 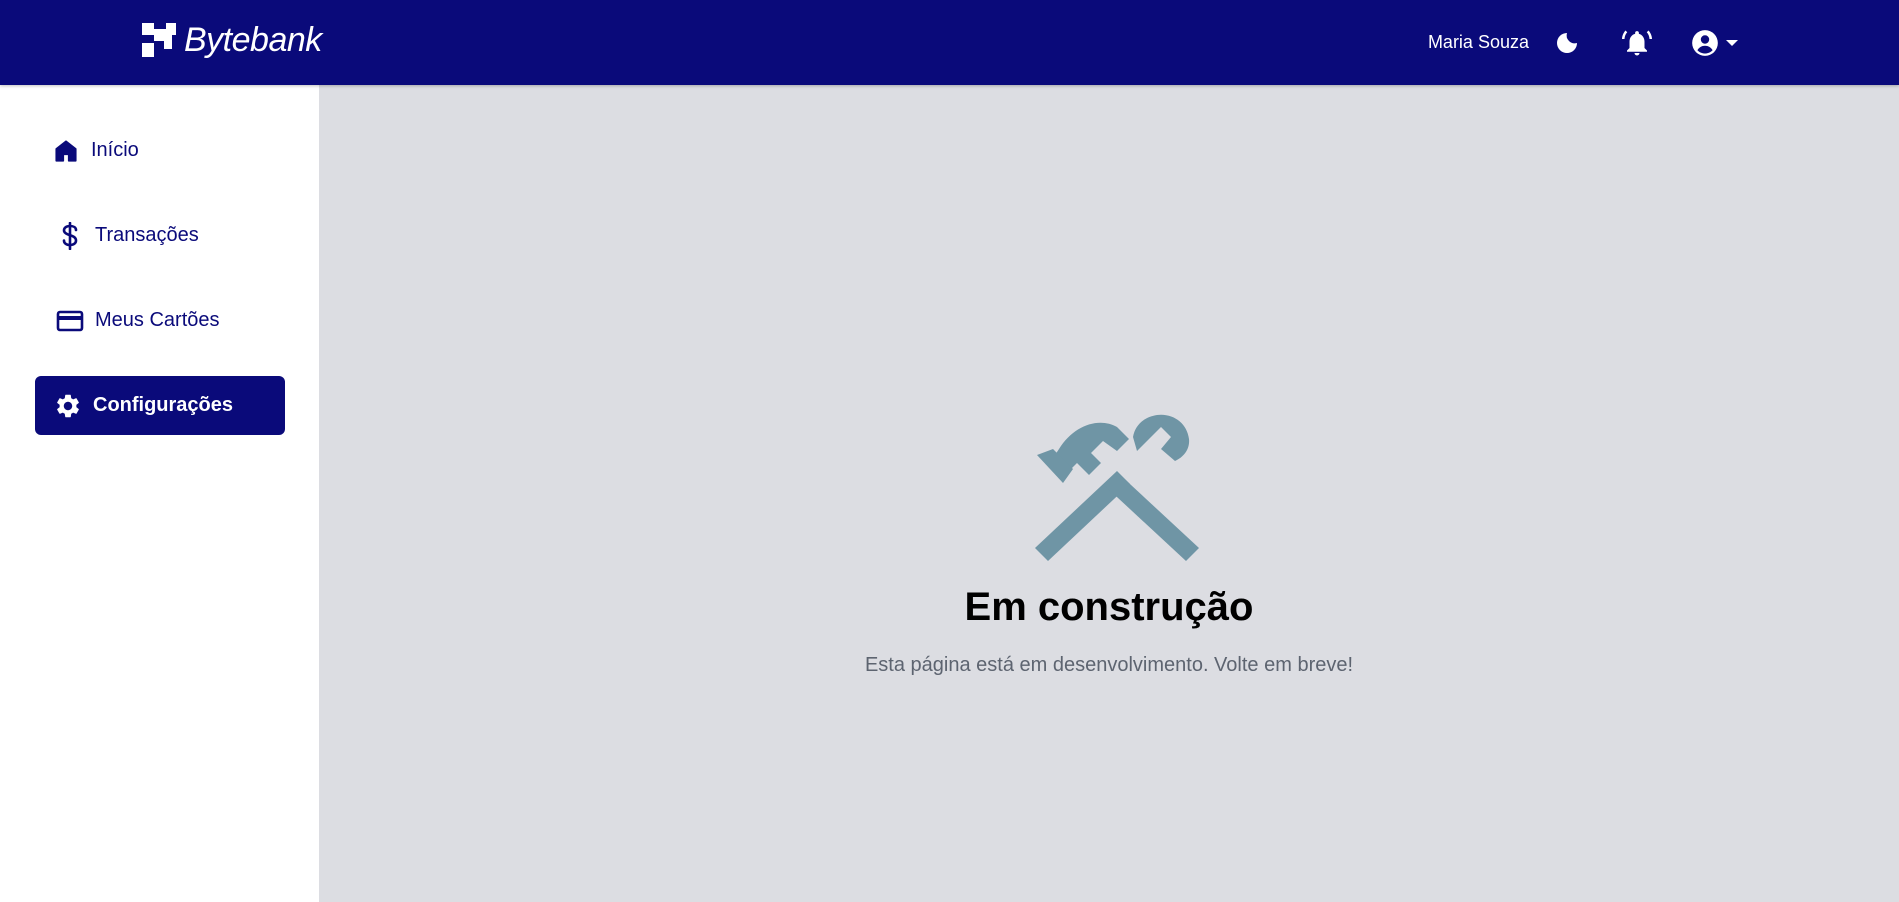 I want to click on sidebar-item-label: Início, so click(x=115, y=150).